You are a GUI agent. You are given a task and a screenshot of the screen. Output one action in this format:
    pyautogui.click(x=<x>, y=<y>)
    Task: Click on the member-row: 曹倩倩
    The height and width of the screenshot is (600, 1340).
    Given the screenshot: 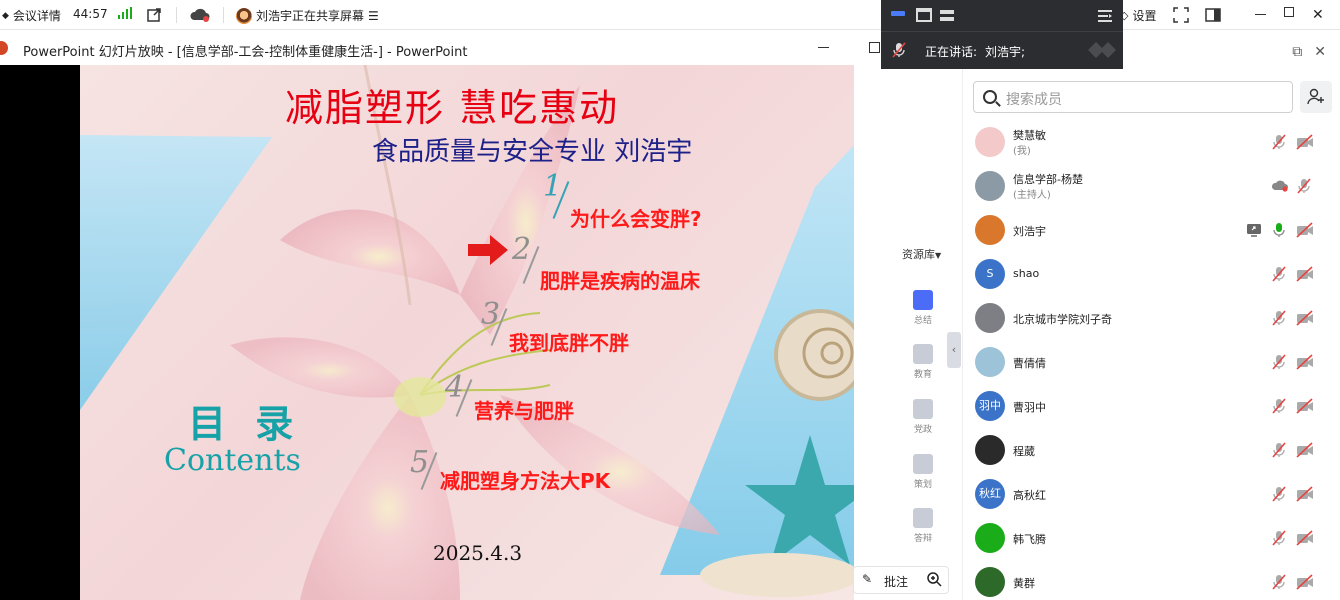 What is the action you would take?
    pyautogui.click(x=1153, y=362)
    